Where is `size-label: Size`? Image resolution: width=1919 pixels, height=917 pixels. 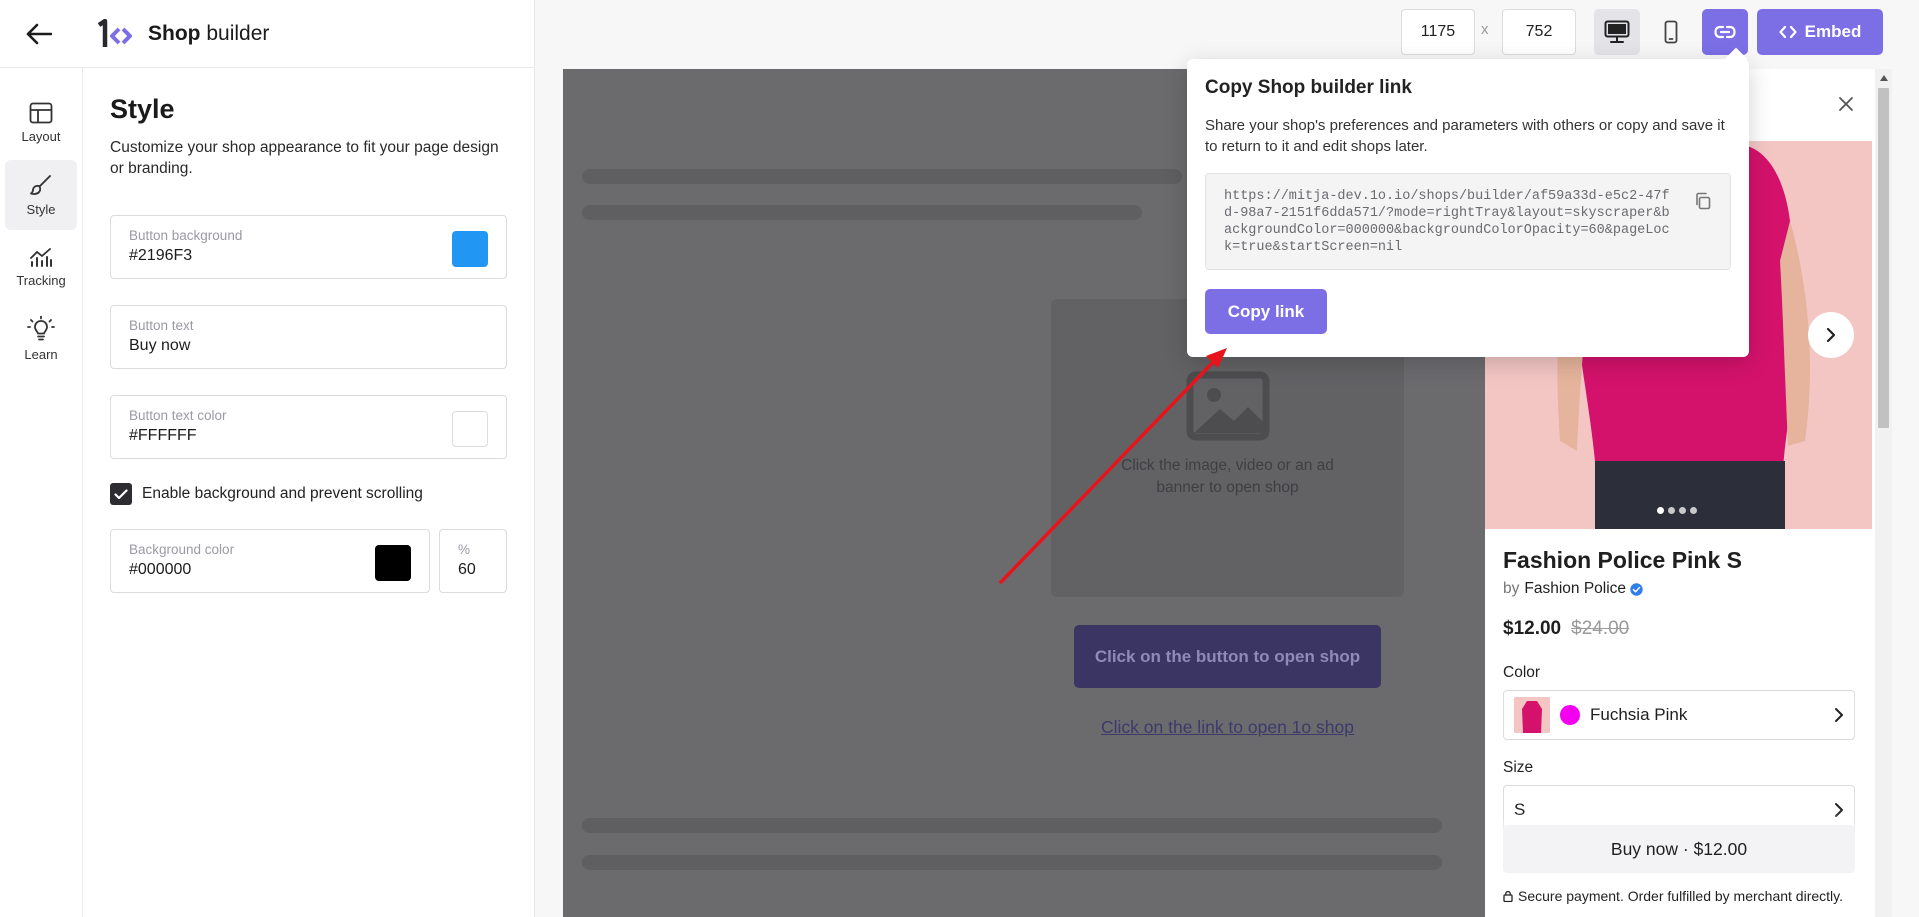 size-label: Size is located at coordinates (1518, 767).